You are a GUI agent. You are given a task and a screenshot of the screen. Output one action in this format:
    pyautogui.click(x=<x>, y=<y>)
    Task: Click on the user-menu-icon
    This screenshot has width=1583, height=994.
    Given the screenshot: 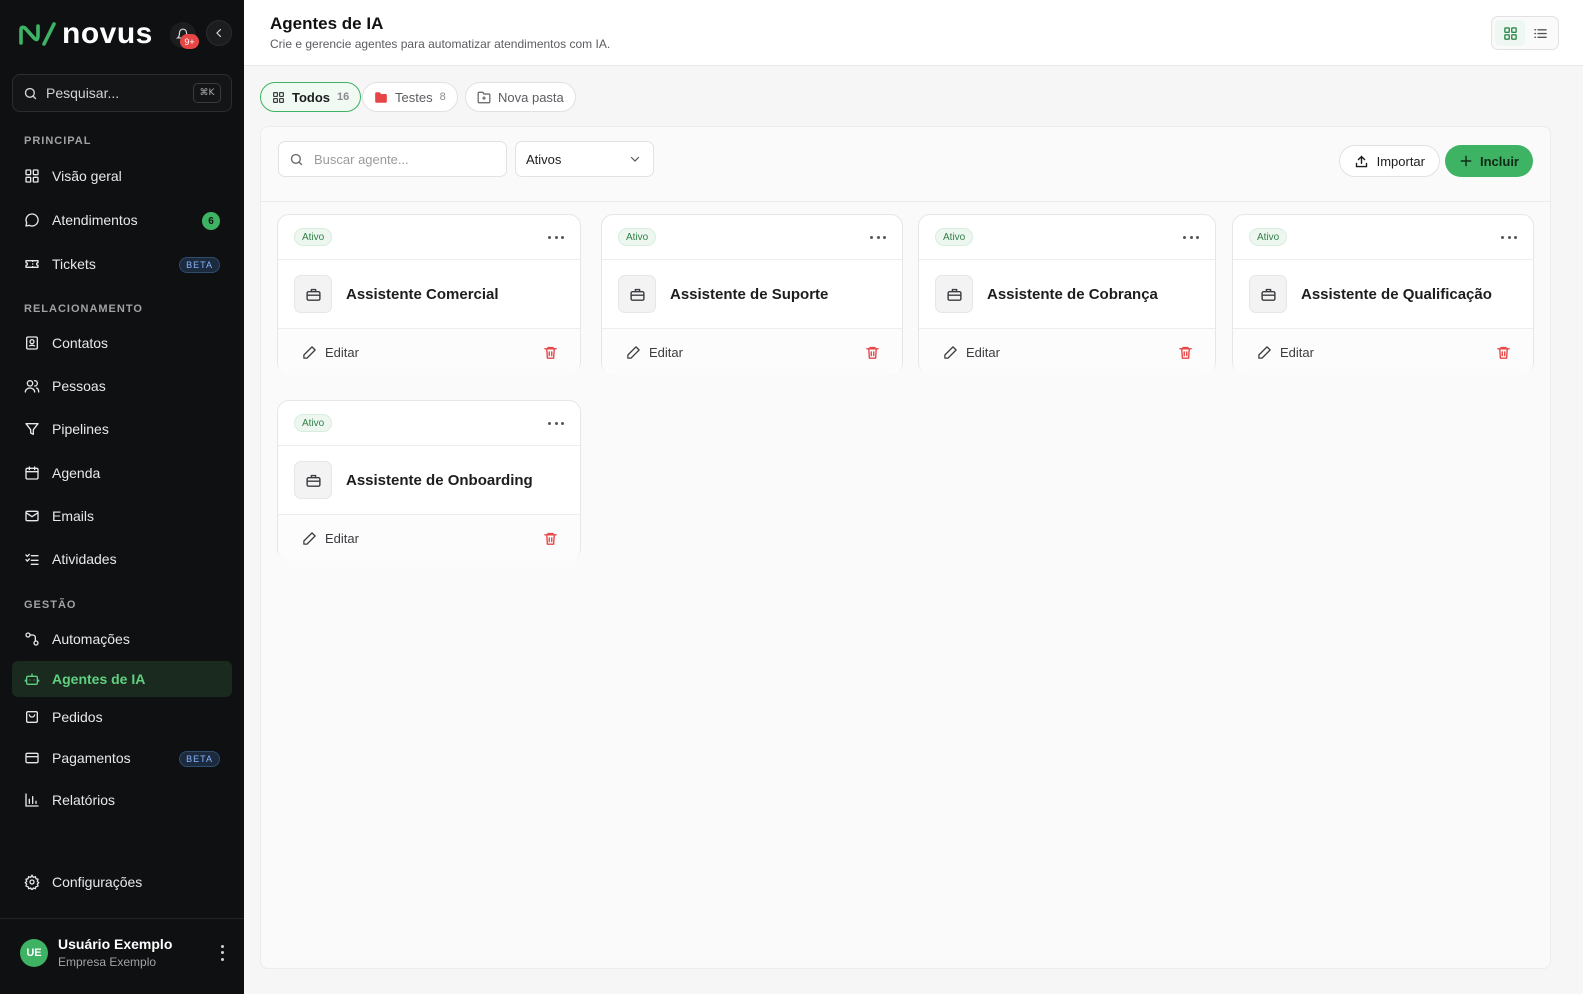 What is the action you would take?
    pyautogui.click(x=222, y=953)
    